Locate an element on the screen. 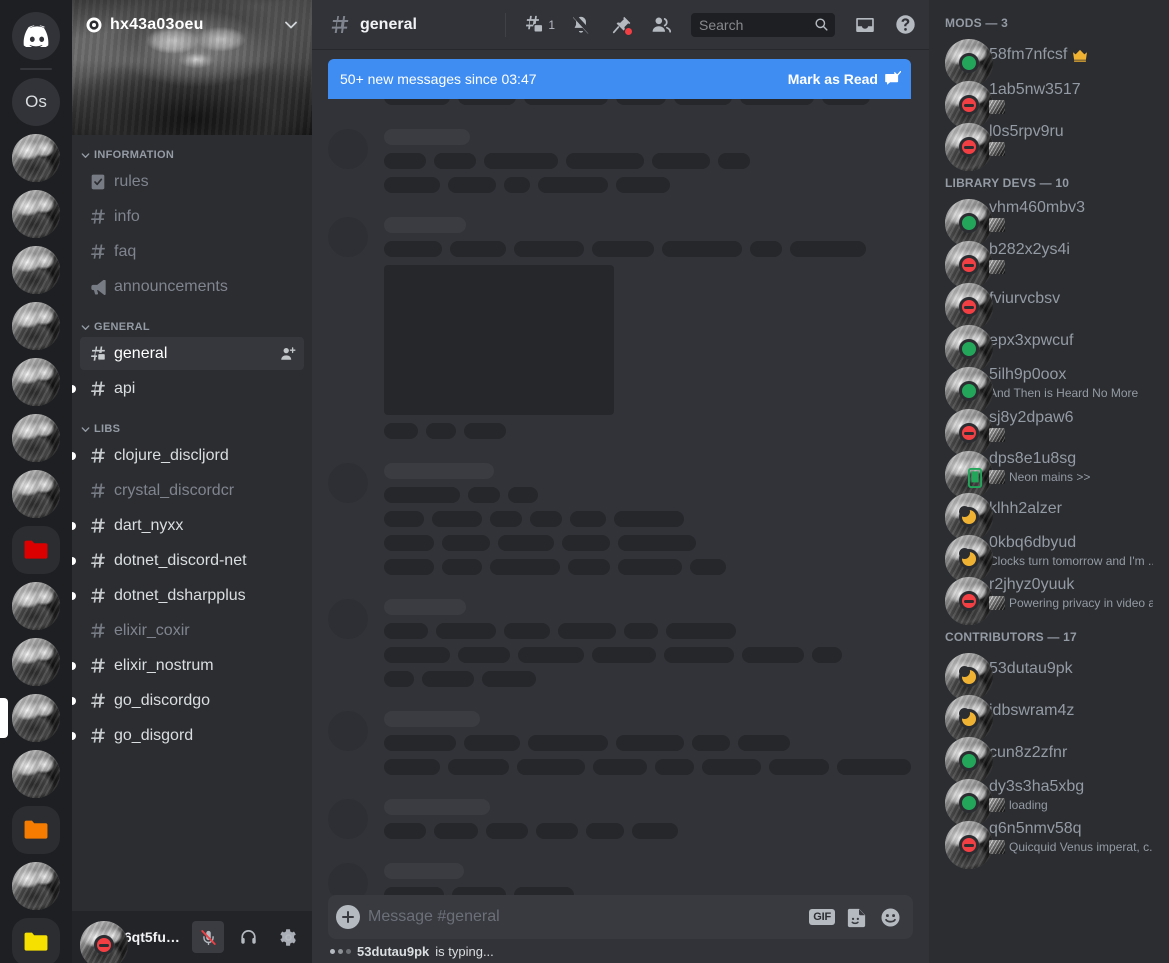  member-row: dy3s3ha5xbg loading is located at coordinates (1049, 800).